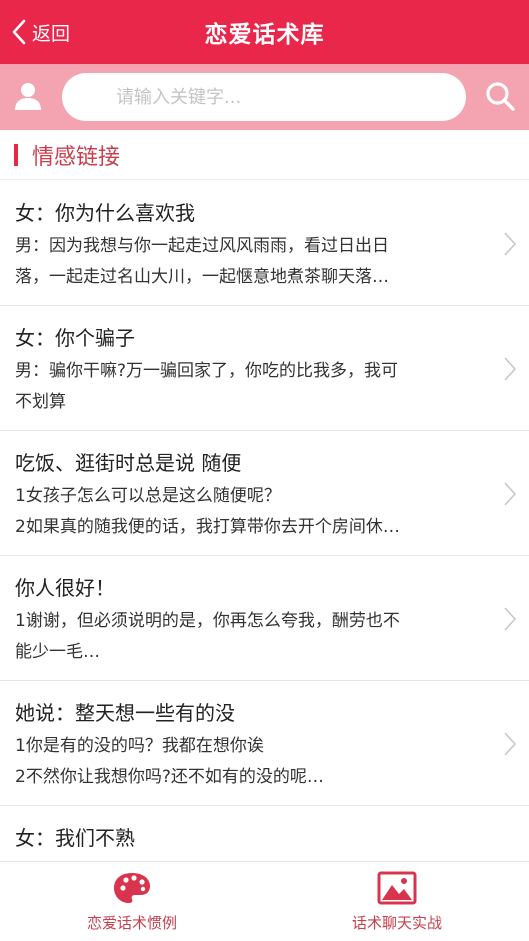 Image resolution: width=529 pixels, height=941 pixels. What do you see at coordinates (65, 588) in the screenshot?
I see `item-title: 你人很好！` at bounding box center [65, 588].